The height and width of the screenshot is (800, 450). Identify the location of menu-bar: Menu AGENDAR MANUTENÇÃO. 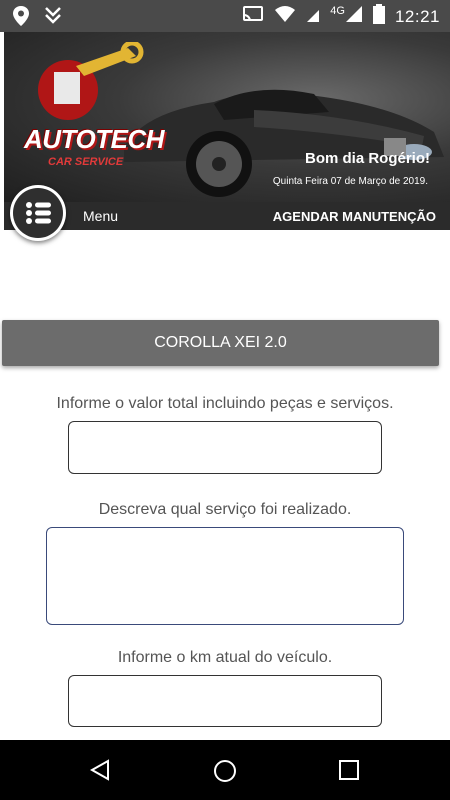
(227, 216).